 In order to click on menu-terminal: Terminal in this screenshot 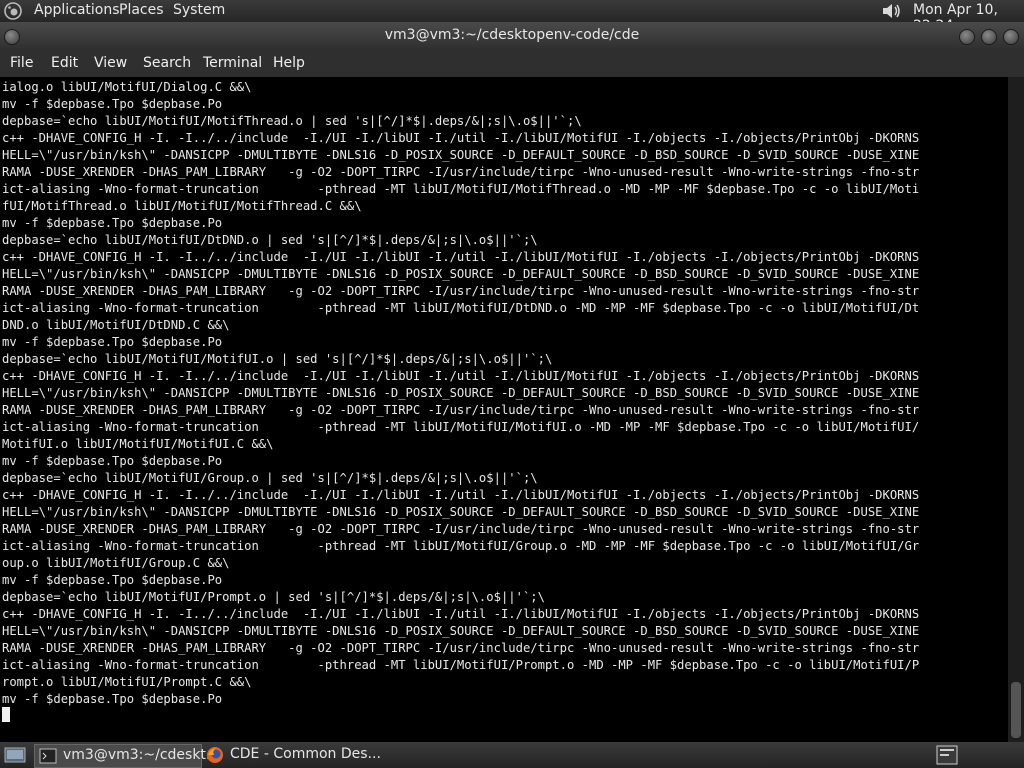, I will do `click(232, 63)`.